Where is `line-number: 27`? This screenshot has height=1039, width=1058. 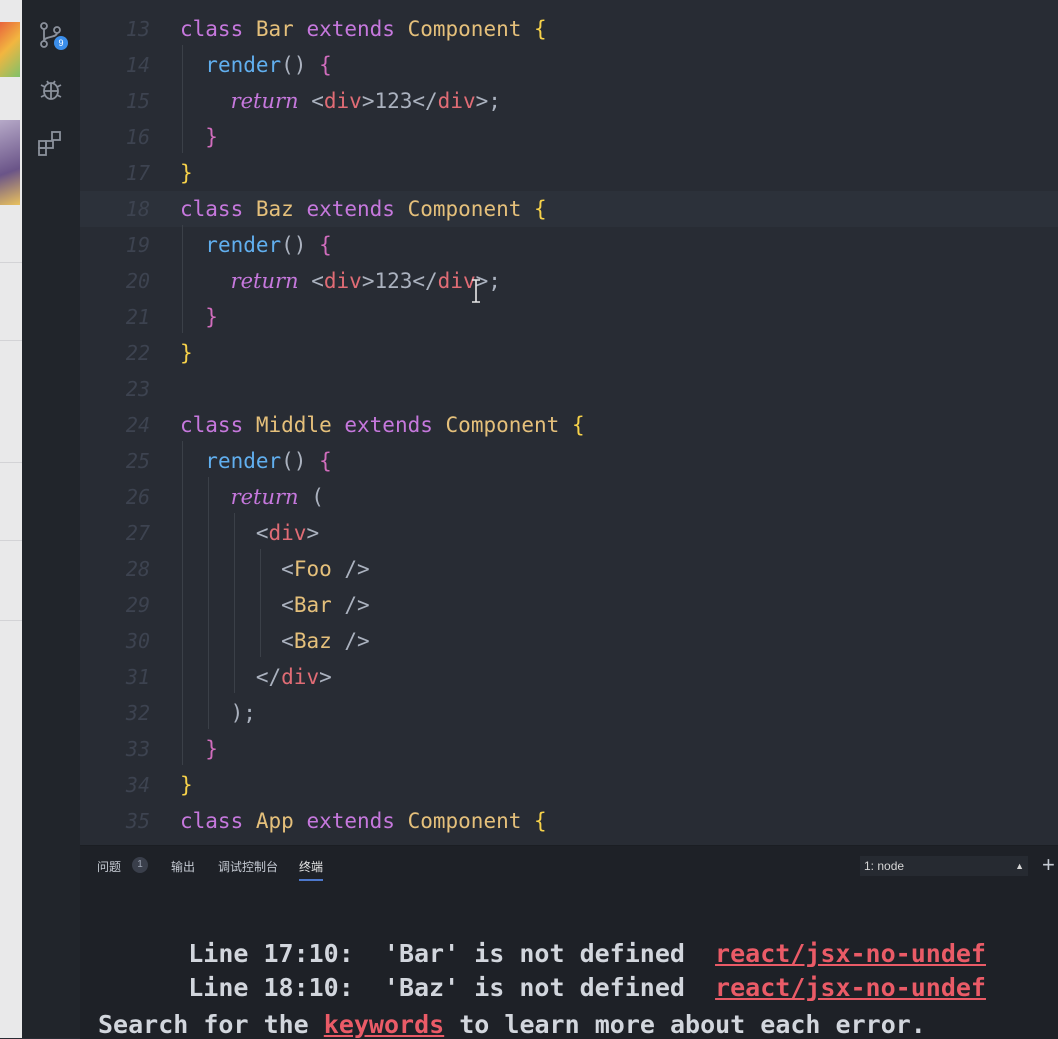
line-number: 27 is located at coordinates (137, 533).